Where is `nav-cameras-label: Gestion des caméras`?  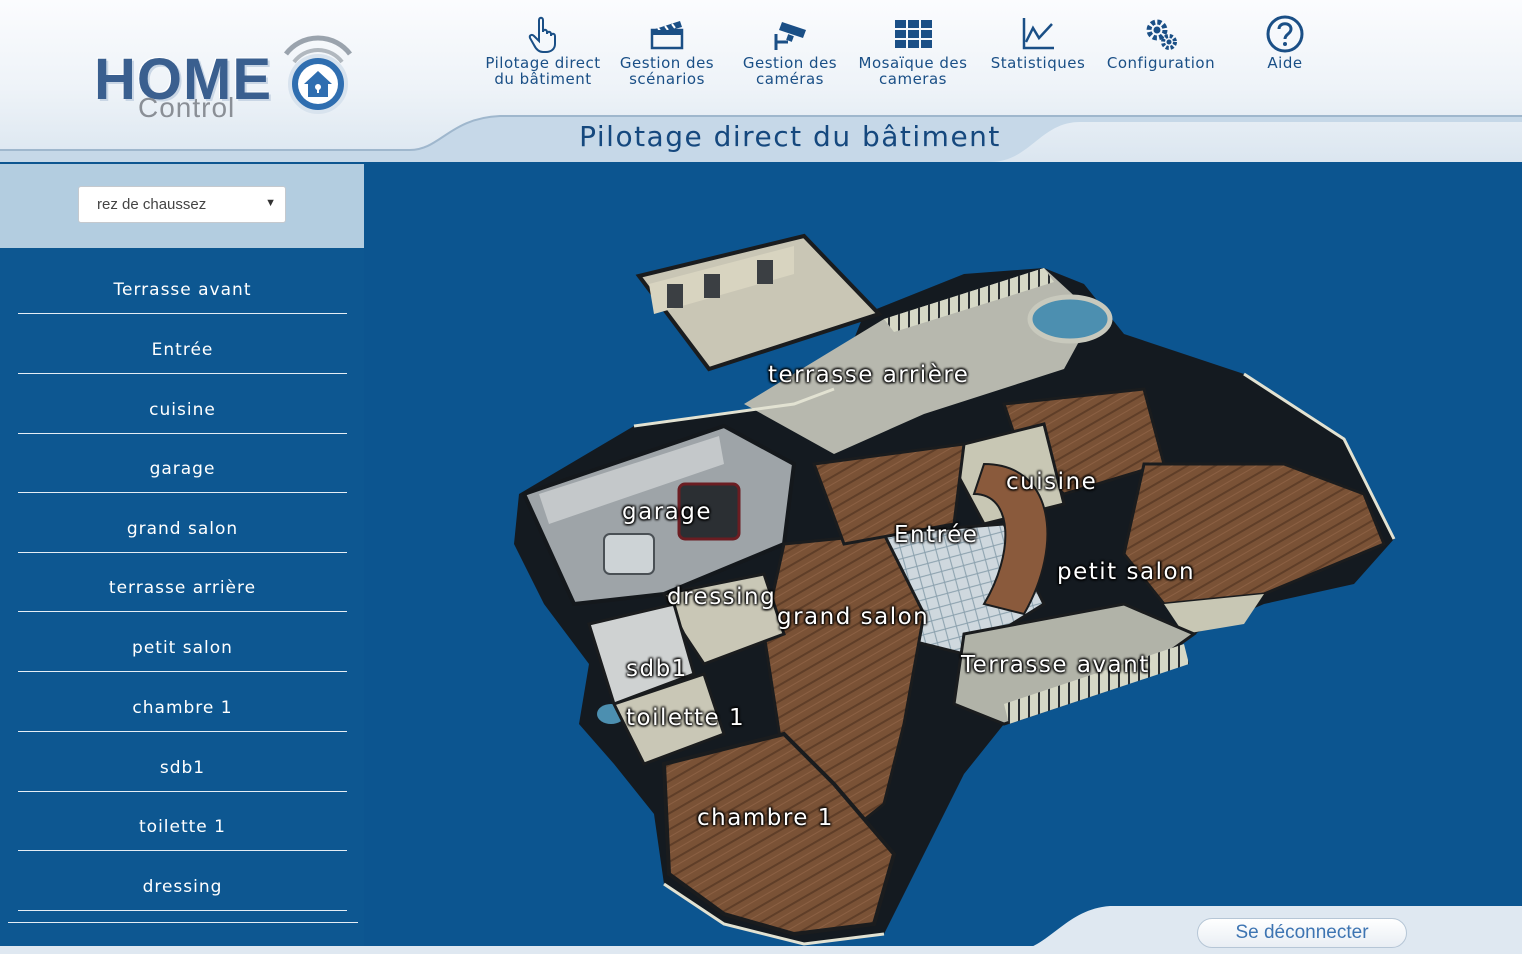
nav-cameras-label: Gestion des caméras is located at coordinates (790, 71).